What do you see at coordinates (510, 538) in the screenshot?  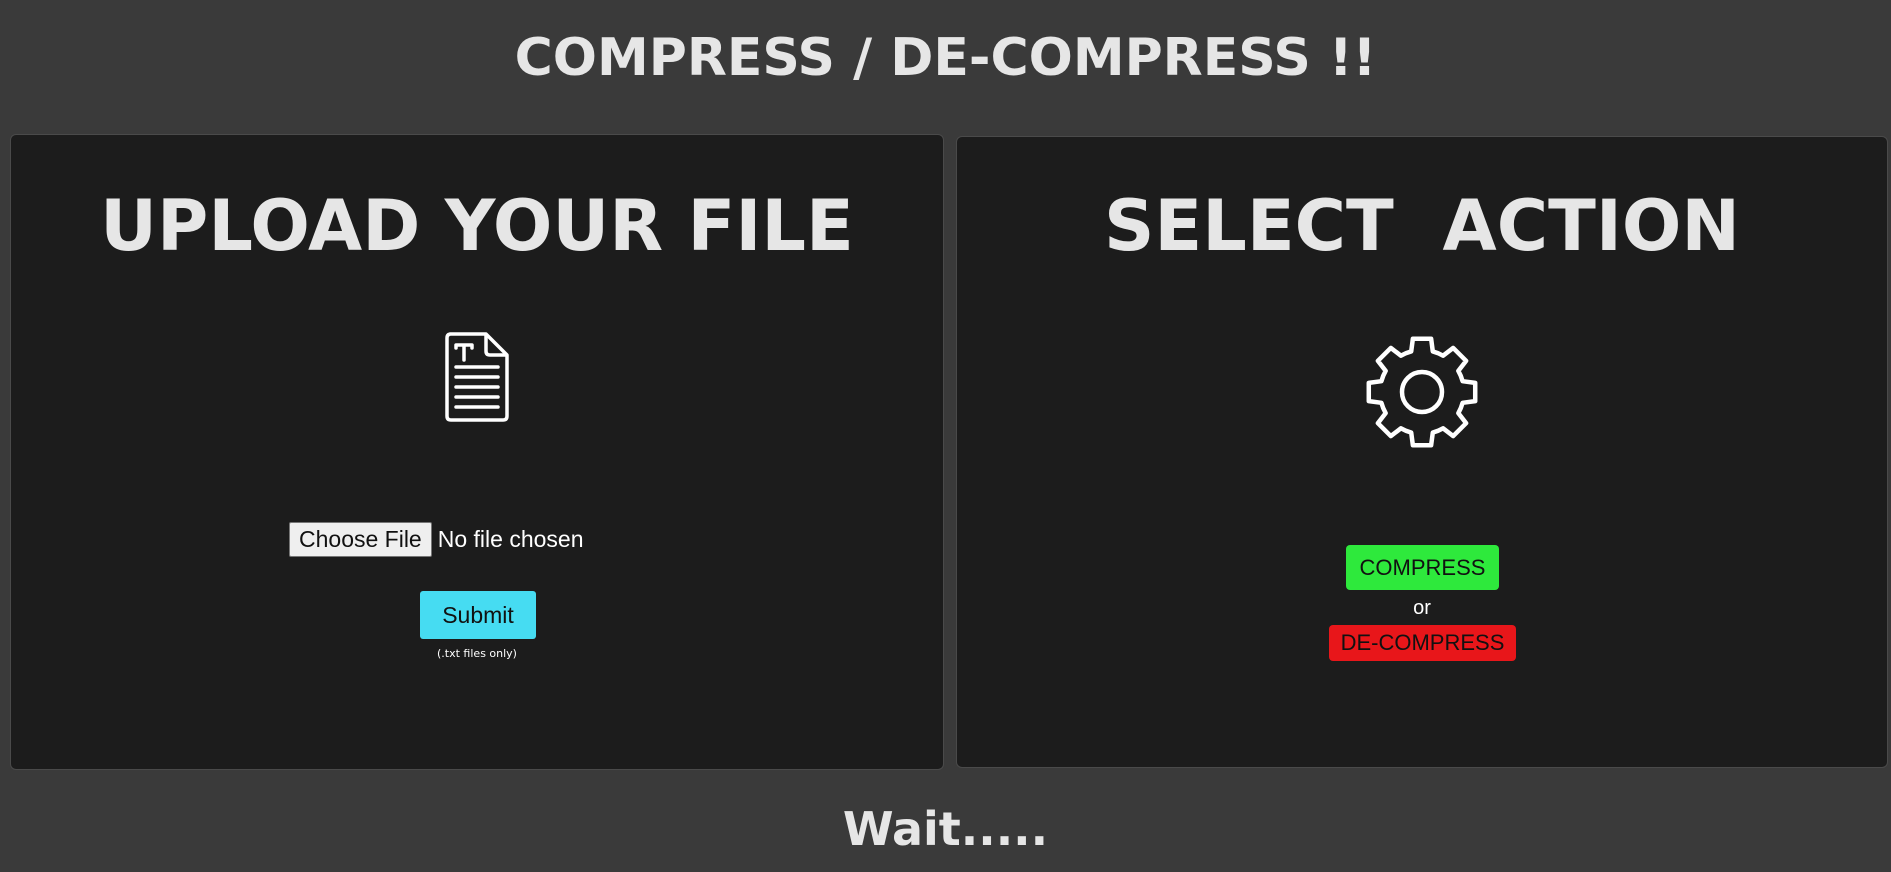 I see `file-status-text: No file chosen` at bounding box center [510, 538].